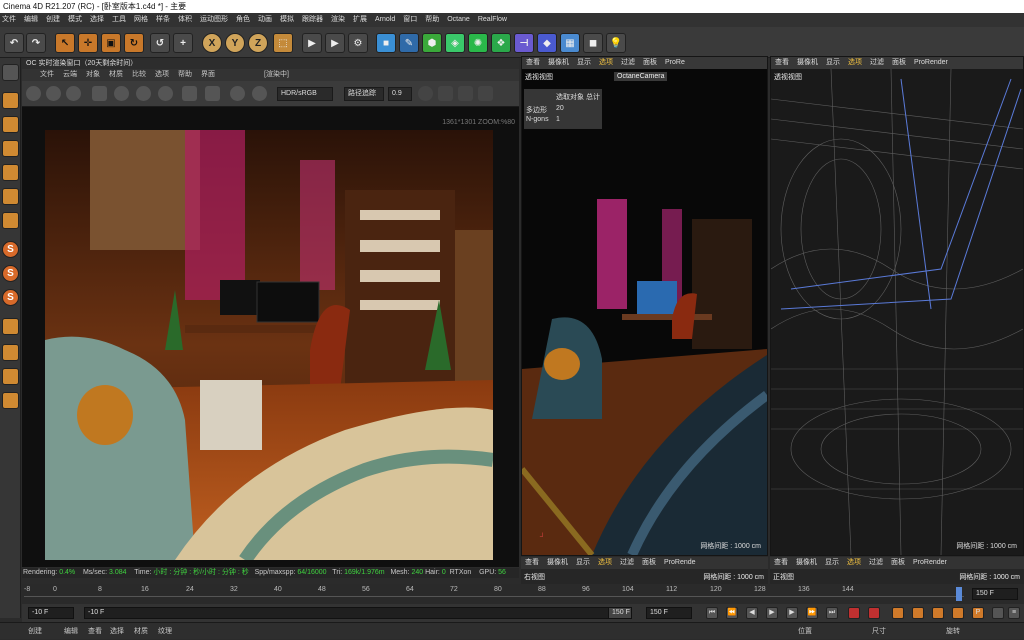  Describe the element at coordinates (812, 613) in the screenshot. I see `next-key-icon: ⏩` at that location.